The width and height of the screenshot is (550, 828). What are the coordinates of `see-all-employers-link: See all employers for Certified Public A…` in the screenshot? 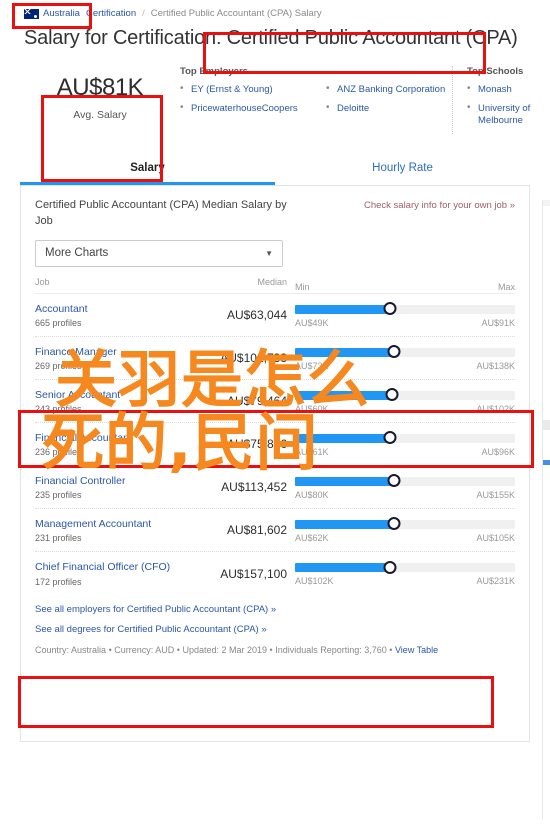 It's located at (275, 609).